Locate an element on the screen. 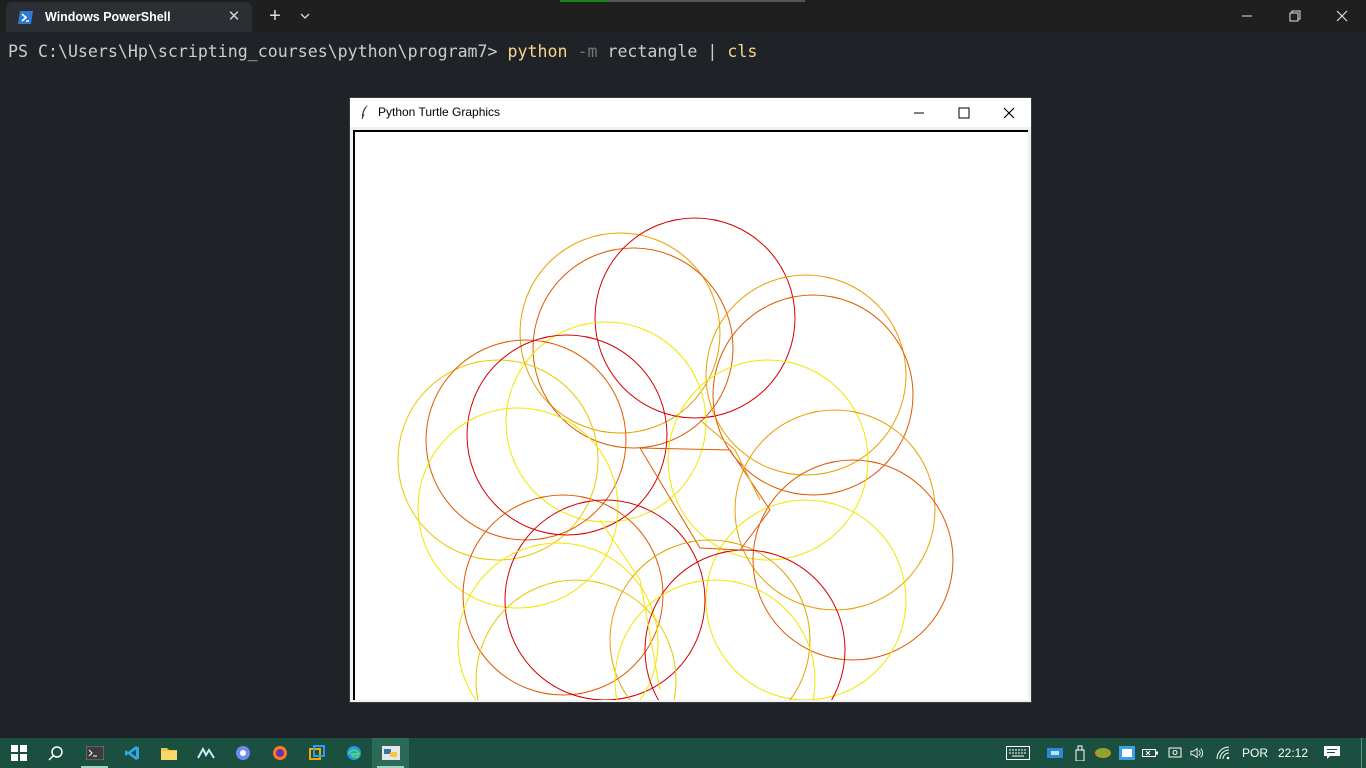 The height and width of the screenshot is (768, 1366). taskbar-python-turtle is located at coordinates (390, 753).